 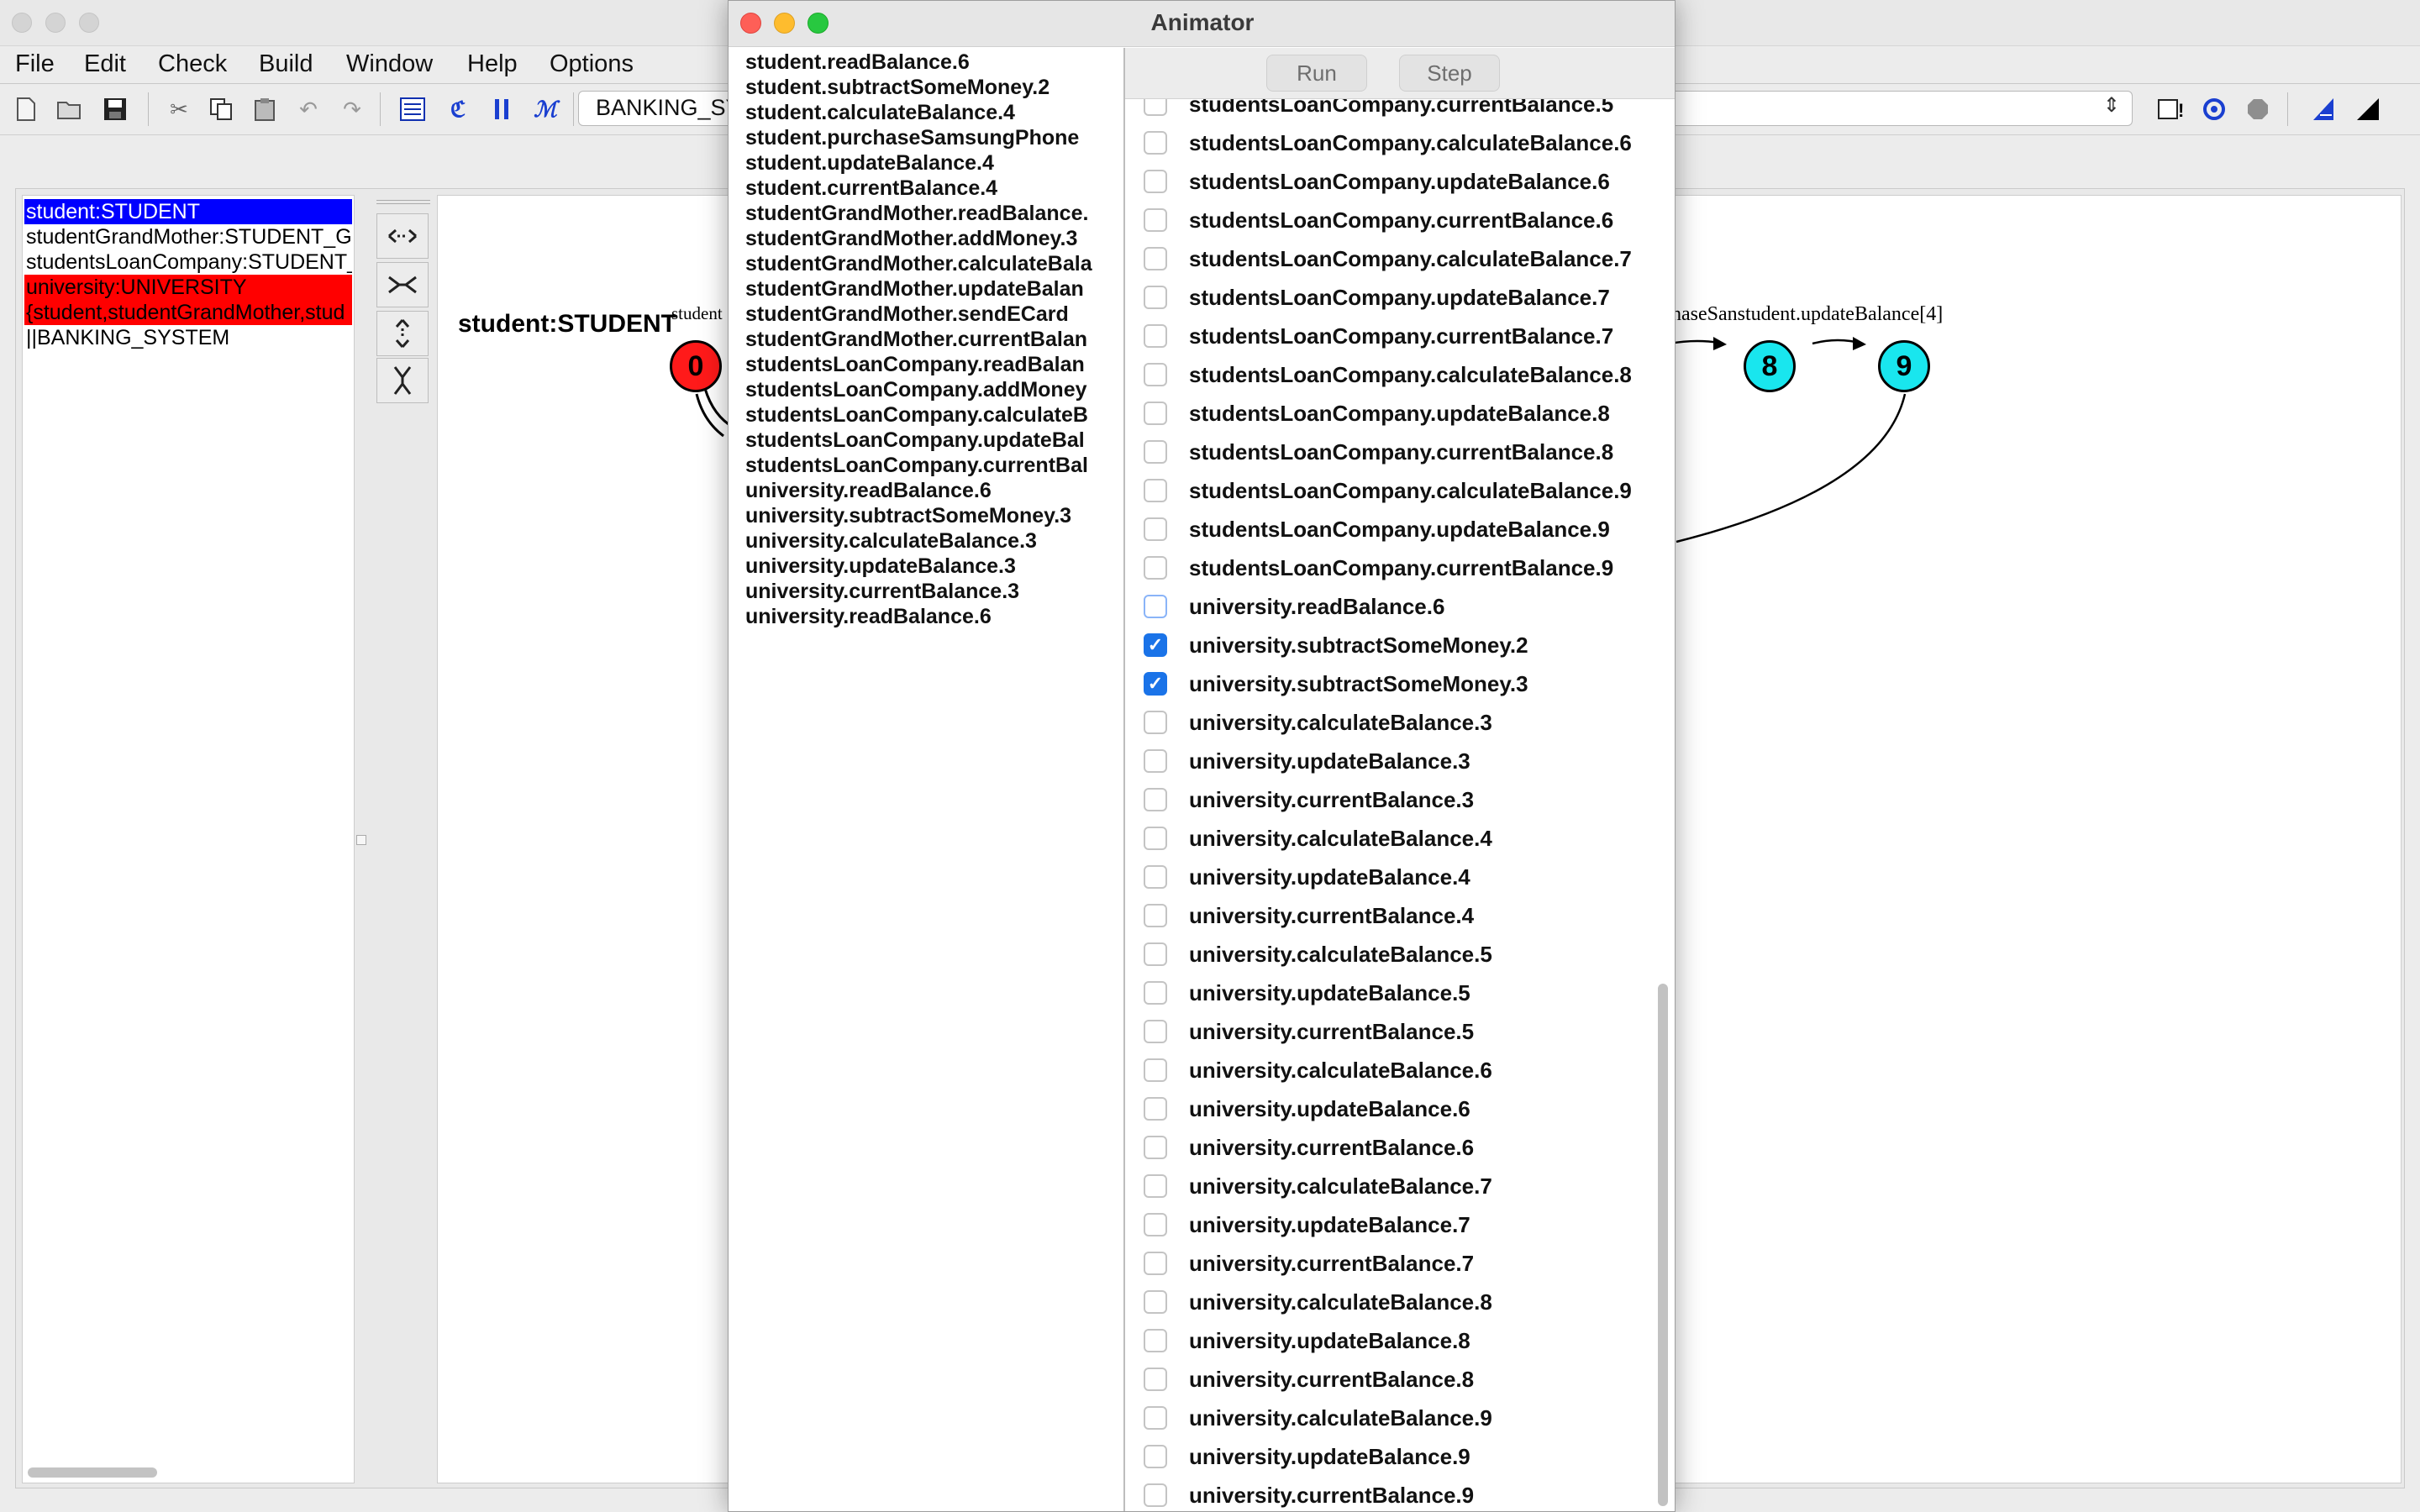 What do you see at coordinates (1379, 1224) in the screenshot?
I see `action-row: university.updateBalance.7` at bounding box center [1379, 1224].